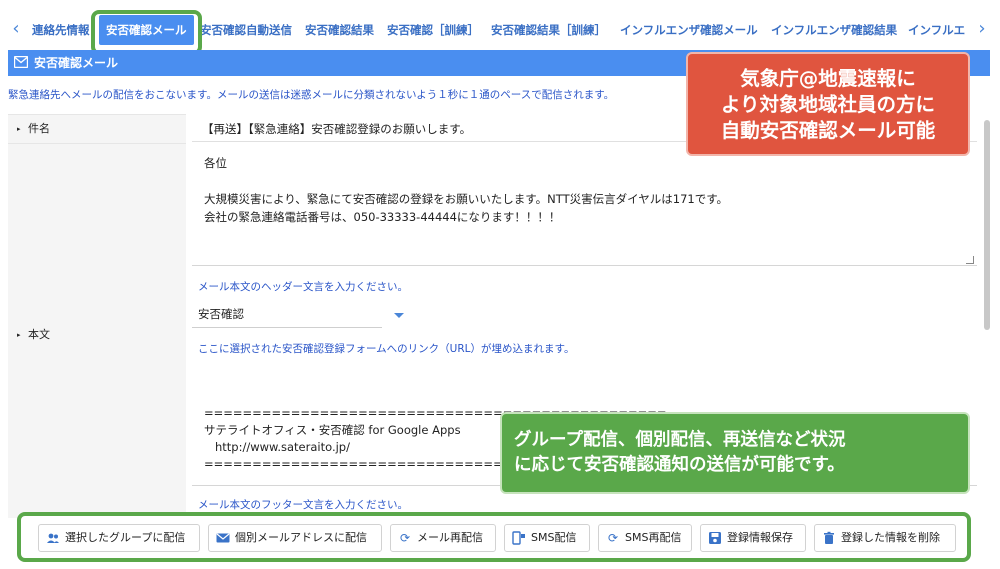 This screenshot has width=1000, height=569. Describe the element at coordinates (680, 452) in the screenshot. I see `callout-delivery-text: グループ配信、個別配信、再送信など状況 に応じて安否確認通知の送信が可能です。` at that location.